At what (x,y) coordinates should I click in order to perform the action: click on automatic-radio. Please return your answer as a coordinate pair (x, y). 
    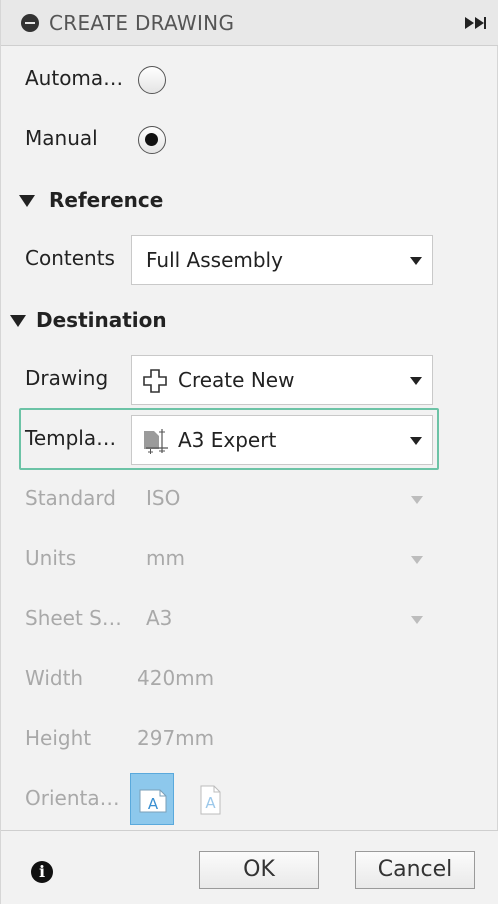
    Looking at the image, I should click on (152, 80).